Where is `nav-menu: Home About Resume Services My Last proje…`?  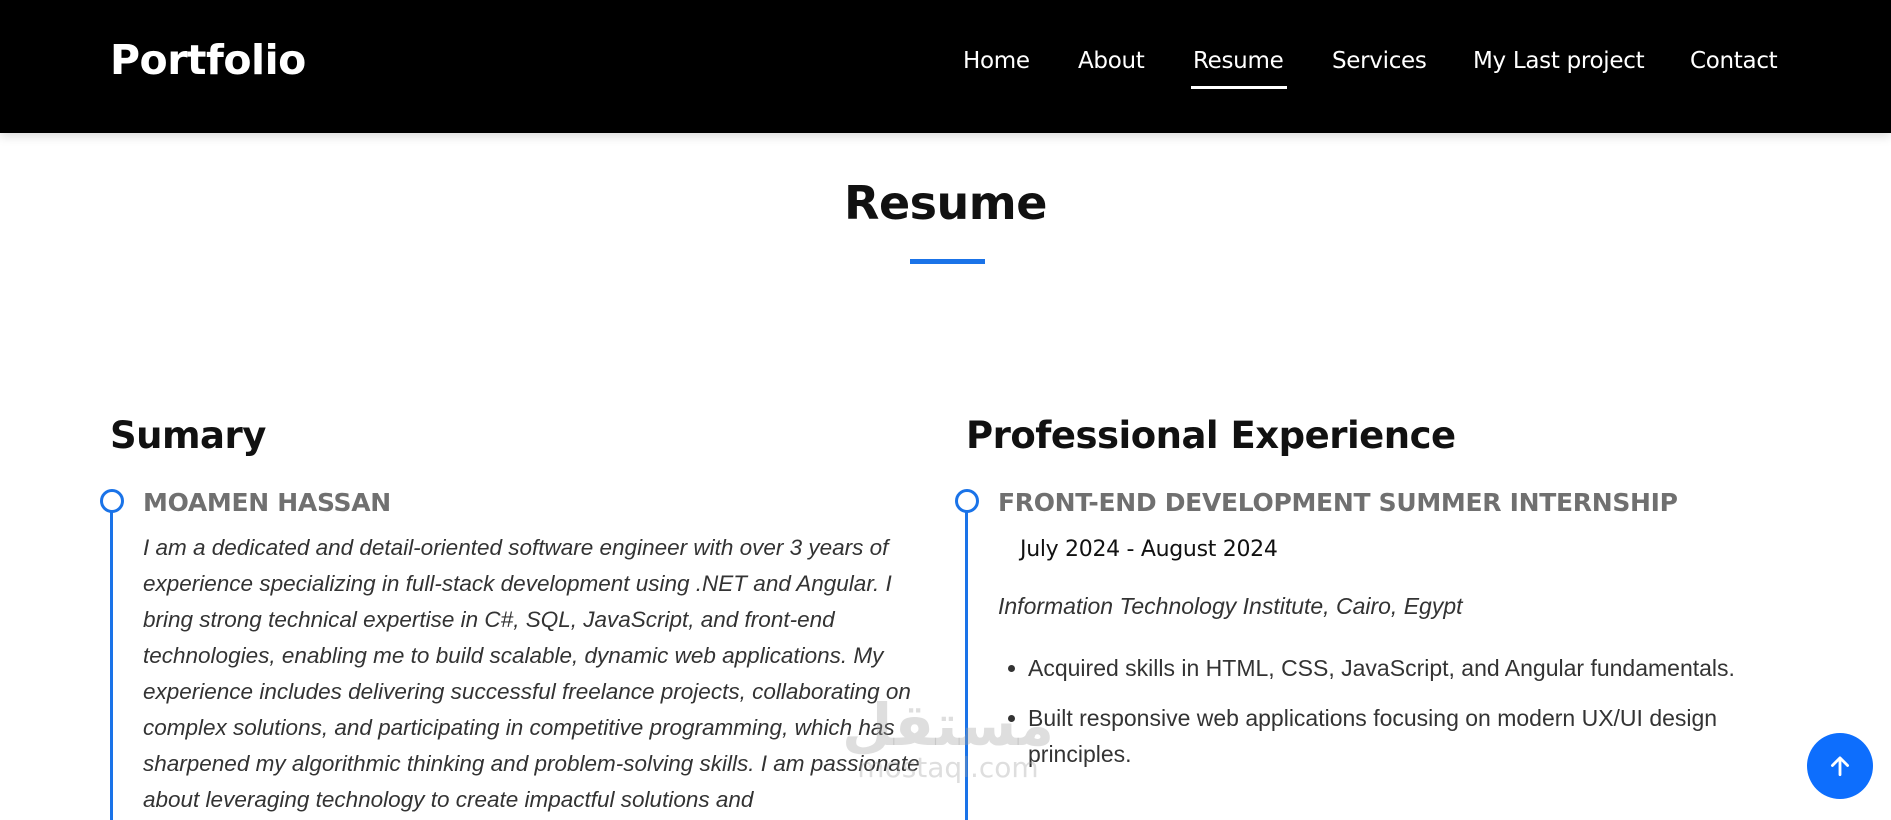
nav-menu: Home About Resume Services My Last proje… is located at coordinates (945, 68).